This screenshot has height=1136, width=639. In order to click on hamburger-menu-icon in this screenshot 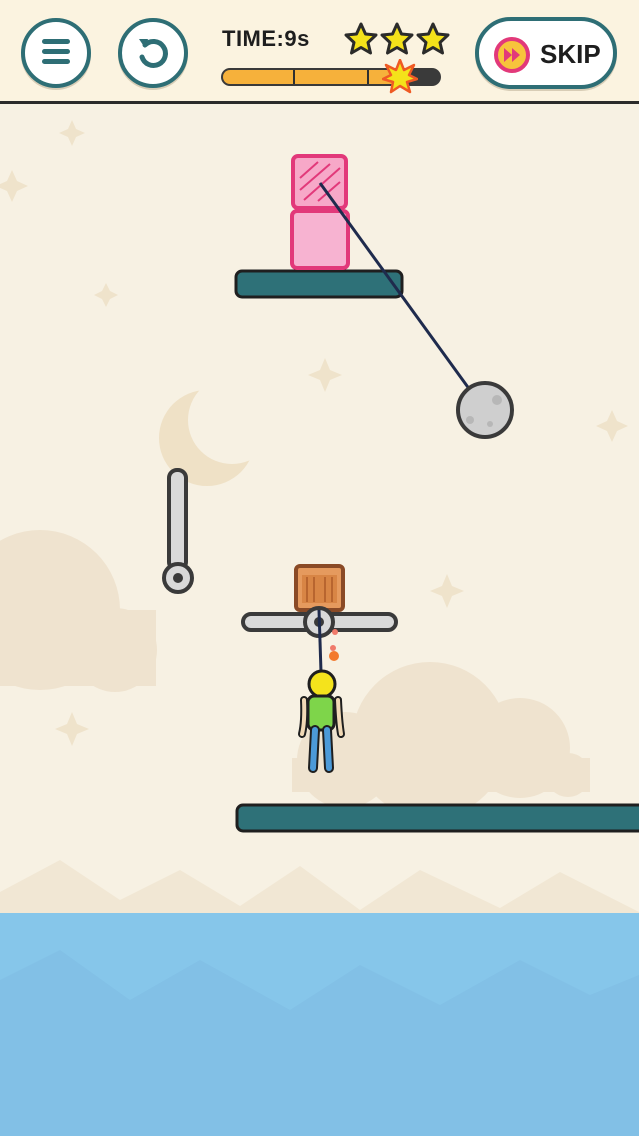, I will do `click(56, 54)`.